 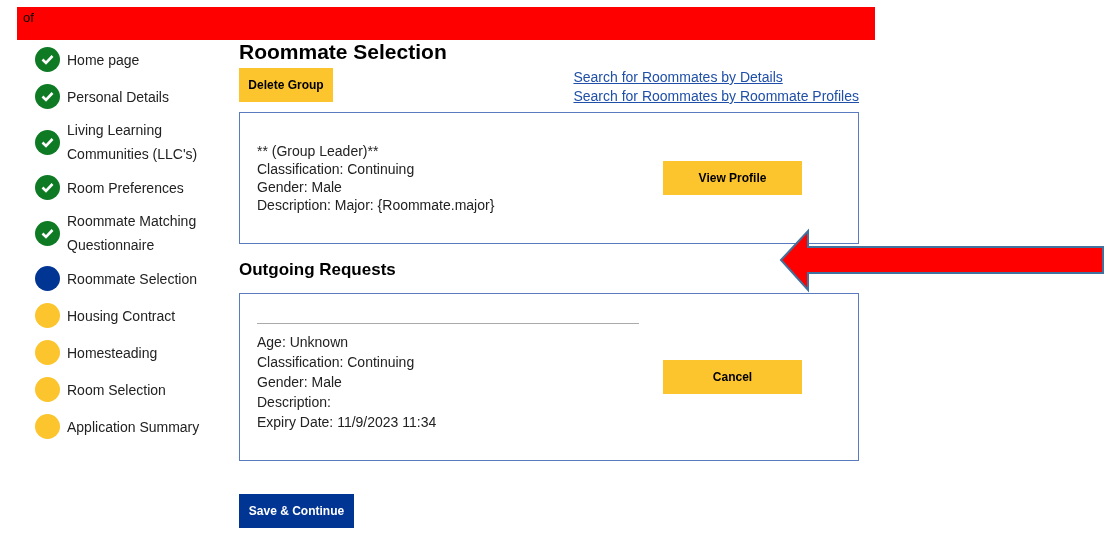 What do you see at coordinates (294, 402) in the screenshot?
I see `request-detail: Description:` at bounding box center [294, 402].